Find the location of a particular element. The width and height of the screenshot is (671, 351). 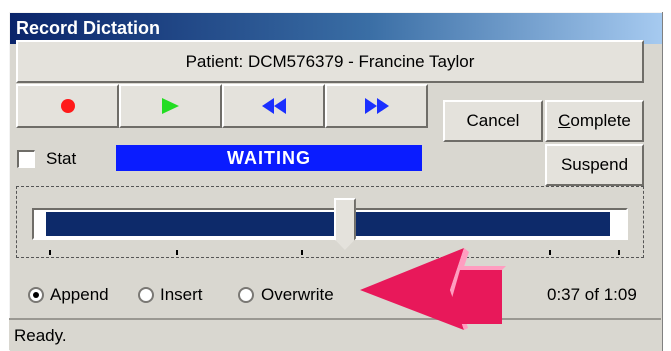

append-label: Append is located at coordinates (79, 294).